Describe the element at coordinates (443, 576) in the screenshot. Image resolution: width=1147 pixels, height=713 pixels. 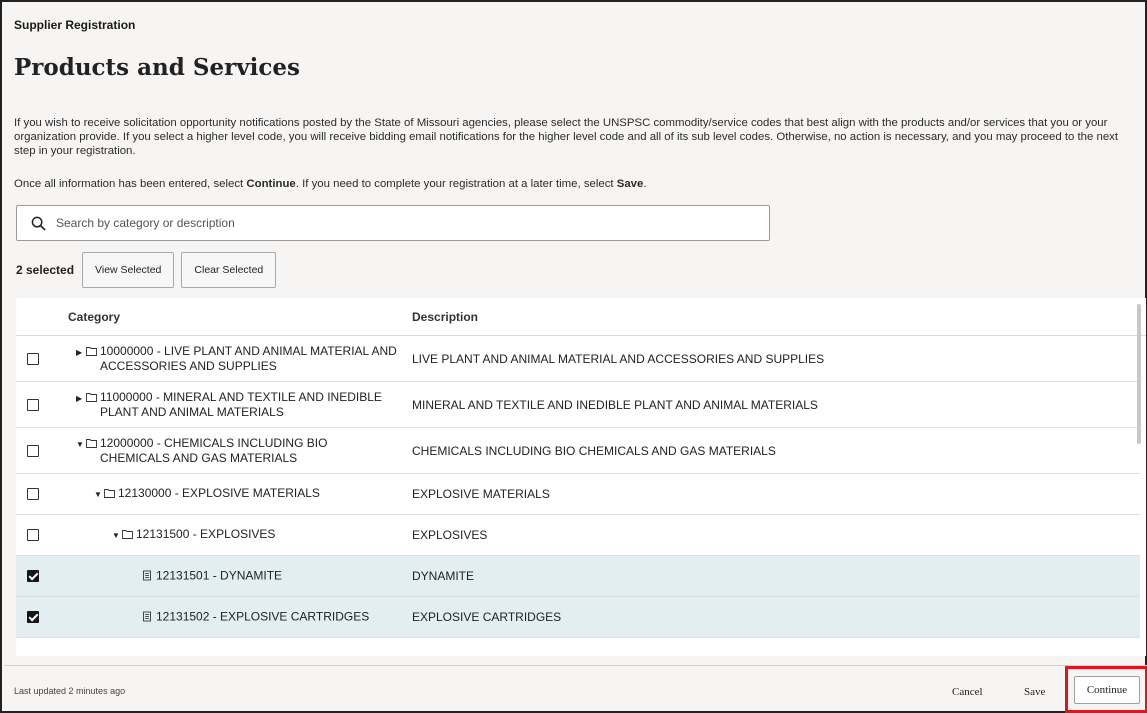
I see `description-cell: DYNAMITE` at that location.